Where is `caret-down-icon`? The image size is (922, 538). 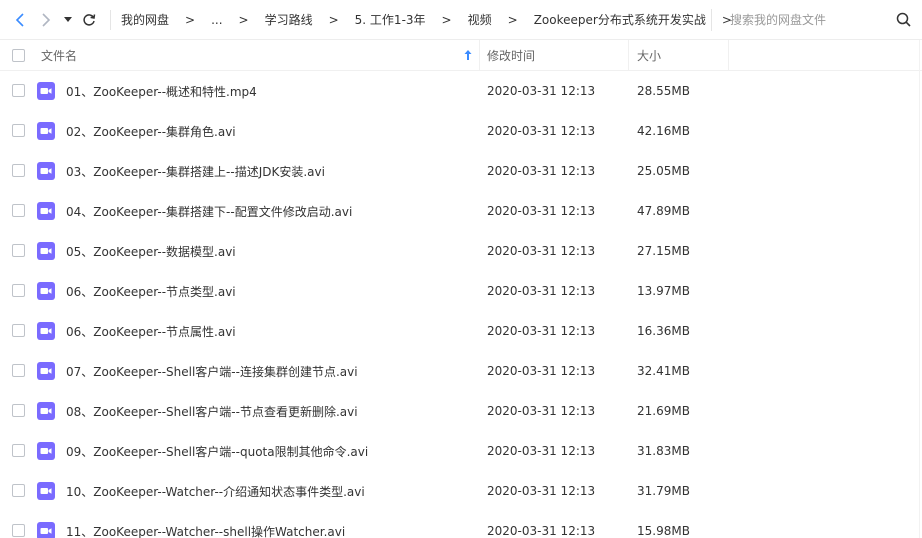
caret-down-icon is located at coordinates (68, 19).